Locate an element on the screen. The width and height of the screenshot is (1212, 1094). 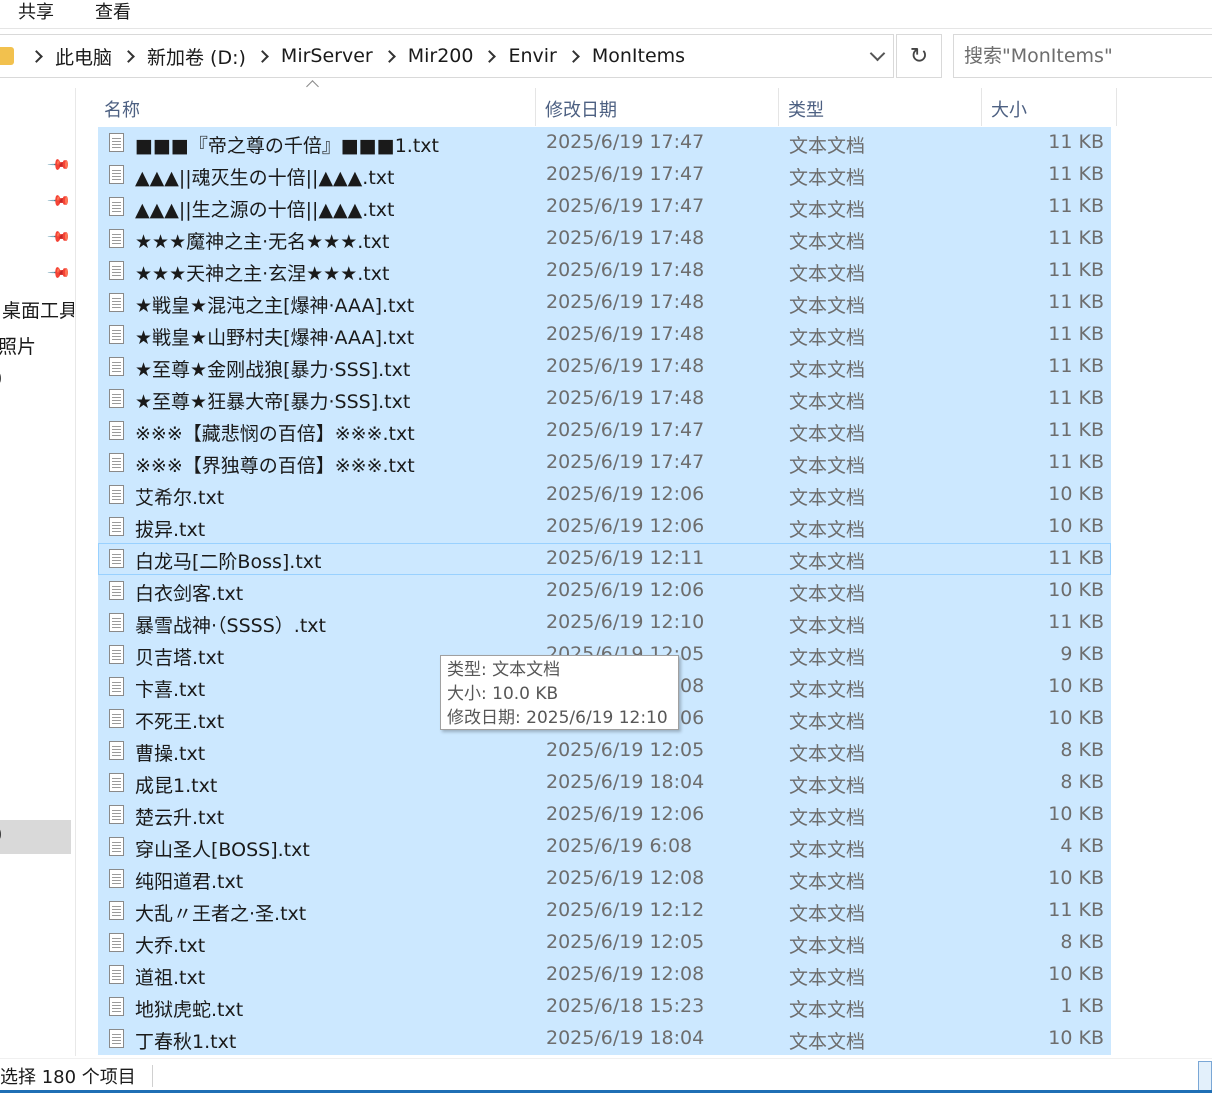
breadcrumb-mir200: Mir200 is located at coordinates (441, 56).